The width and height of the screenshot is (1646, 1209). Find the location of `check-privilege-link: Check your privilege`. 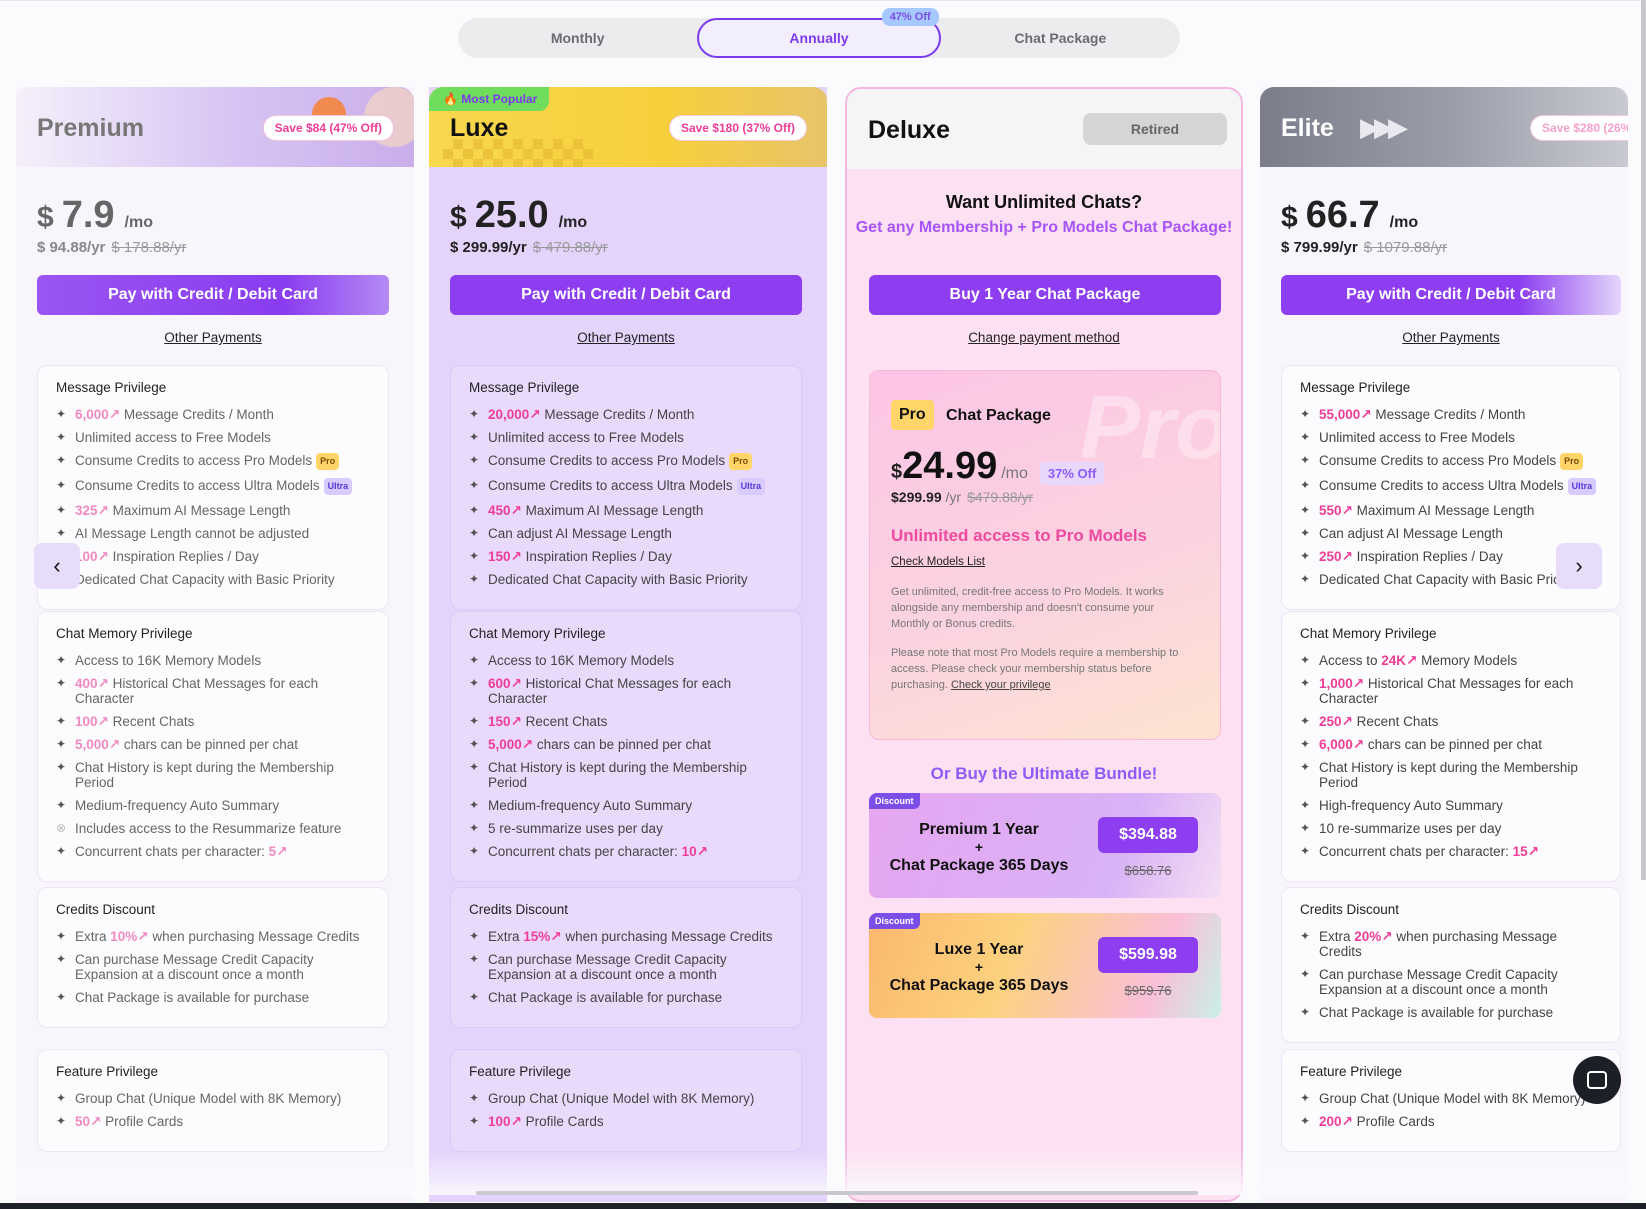

check-privilege-link: Check your privilege is located at coordinates (1001, 685).